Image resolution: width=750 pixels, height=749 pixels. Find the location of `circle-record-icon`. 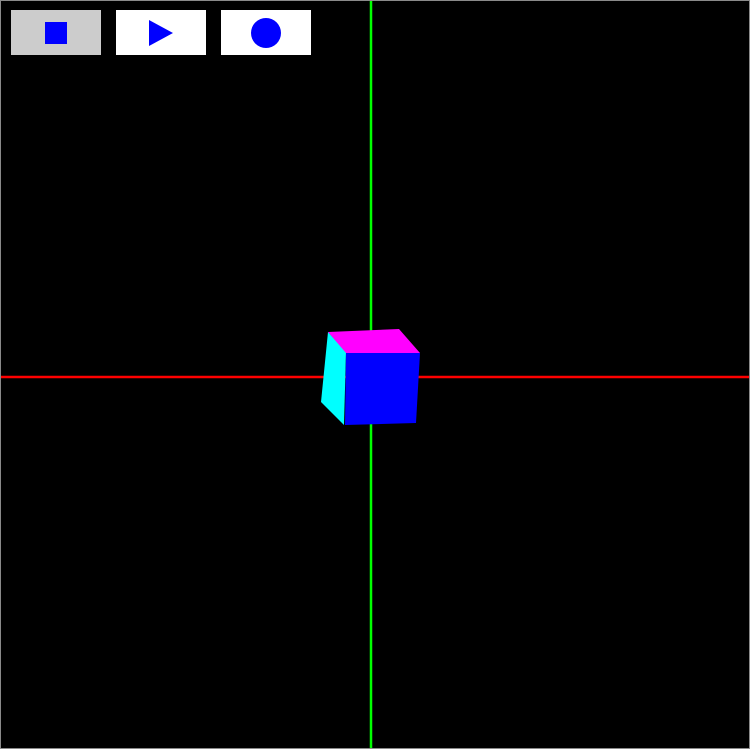

circle-record-icon is located at coordinates (266, 33).